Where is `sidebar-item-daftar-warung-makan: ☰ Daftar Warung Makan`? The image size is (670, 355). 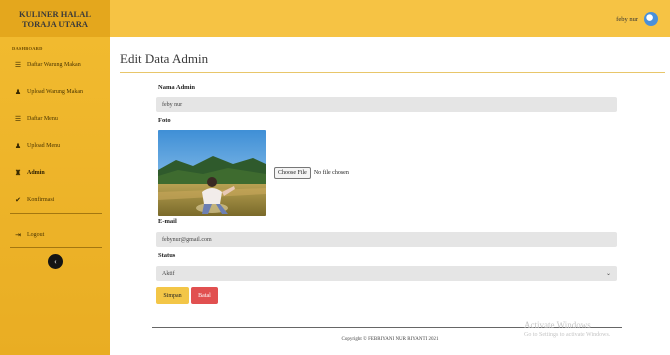 sidebar-item-daftar-warung-makan: ☰ Daftar Warung Makan is located at coordinates (47, 65).